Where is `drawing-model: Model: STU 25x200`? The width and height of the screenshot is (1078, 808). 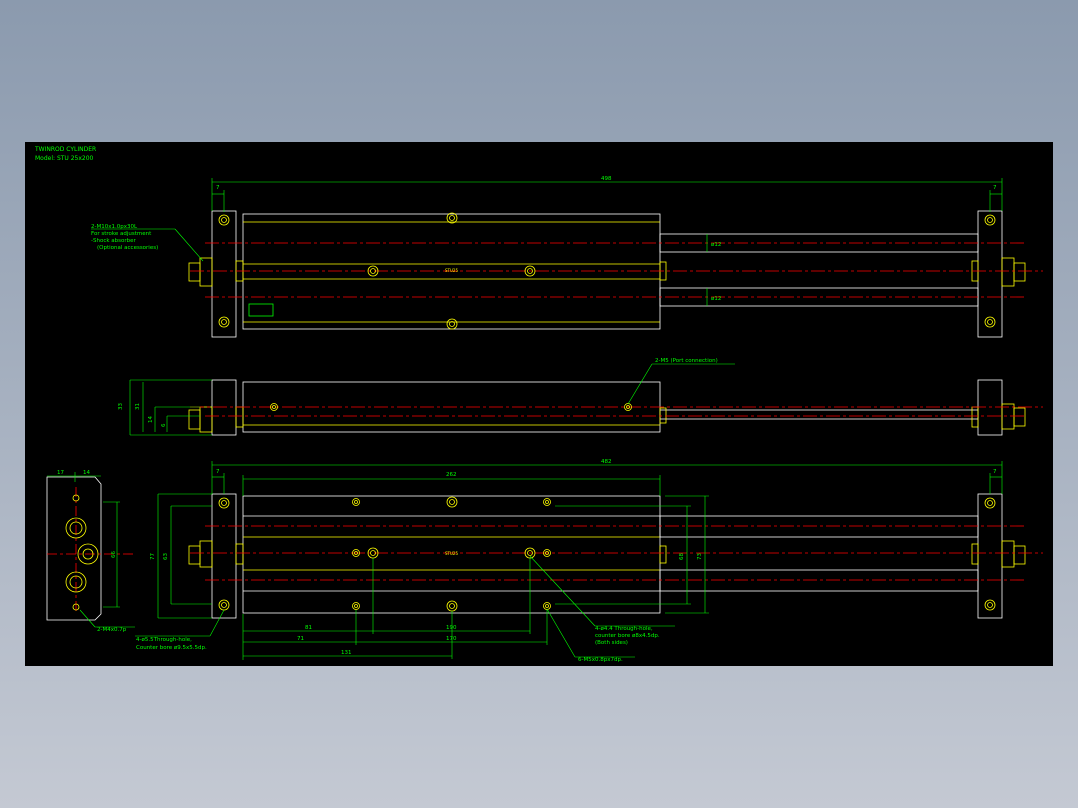 drawing-model: Model: STU 25x200 is located at coordinates (64, 158).